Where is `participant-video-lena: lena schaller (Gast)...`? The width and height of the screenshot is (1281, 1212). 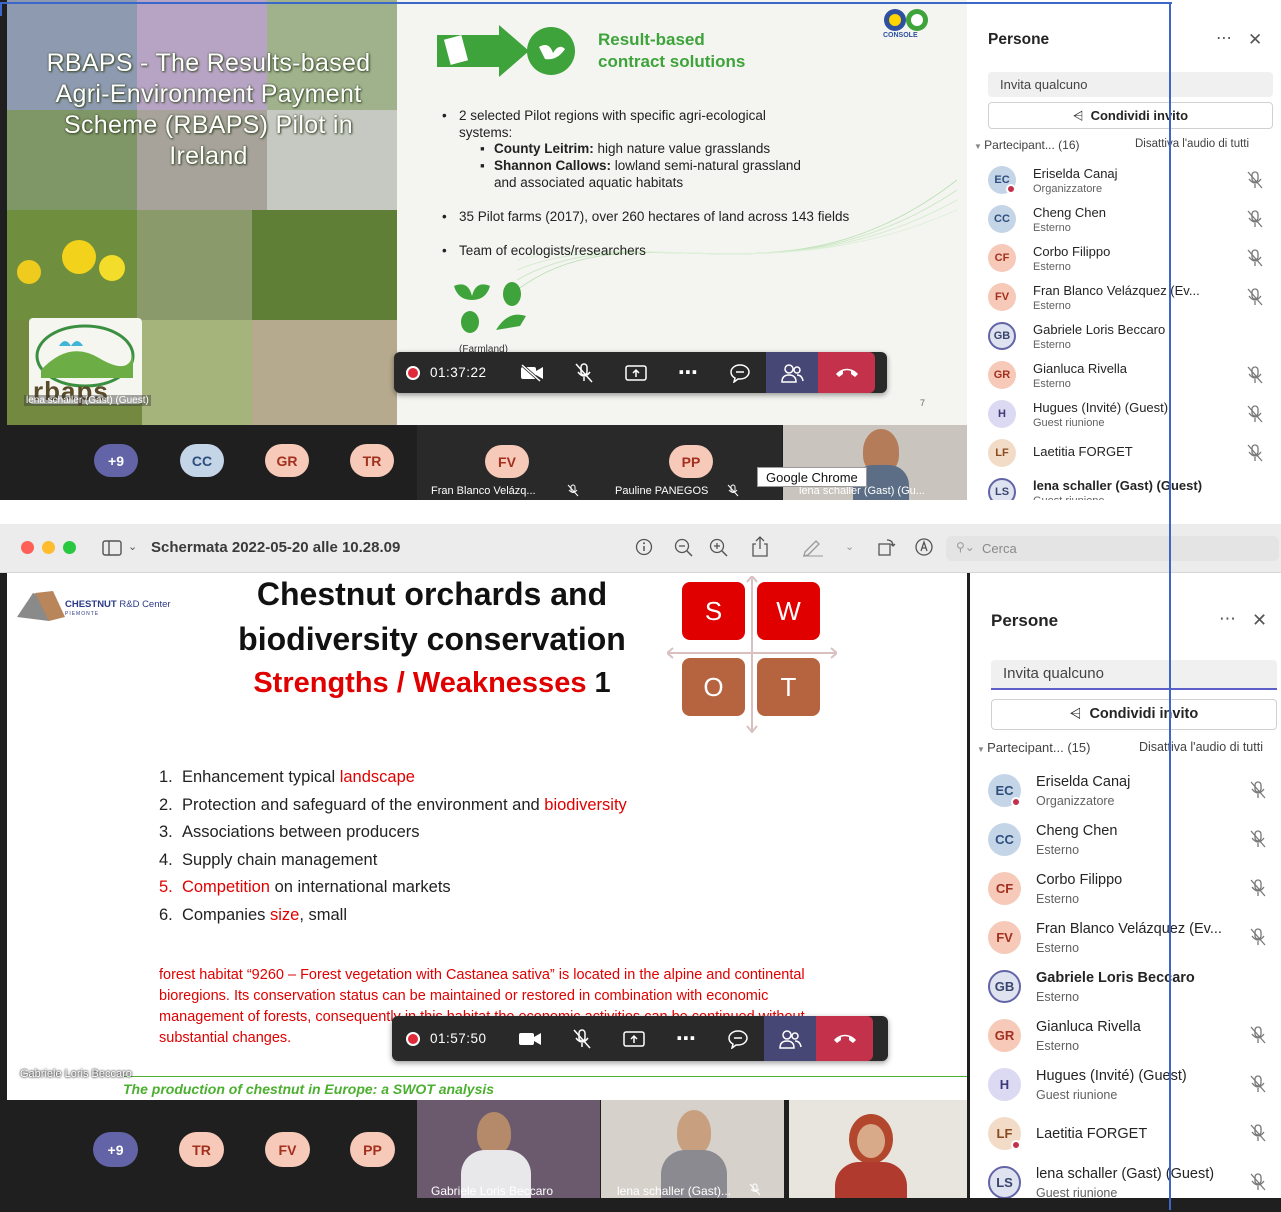
participant-video-lena: lena schaller (Gast)... is located at coordinates (692, 1149).